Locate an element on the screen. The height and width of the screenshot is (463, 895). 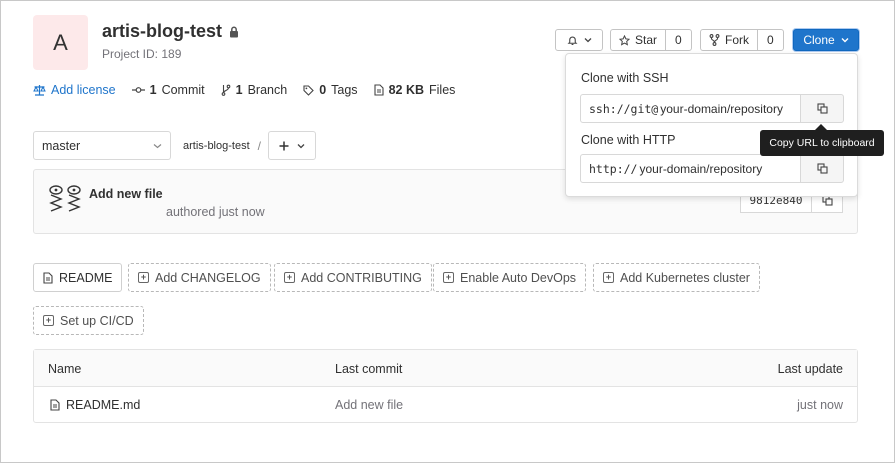
files-label: Files is located at coordinates (442, 90).